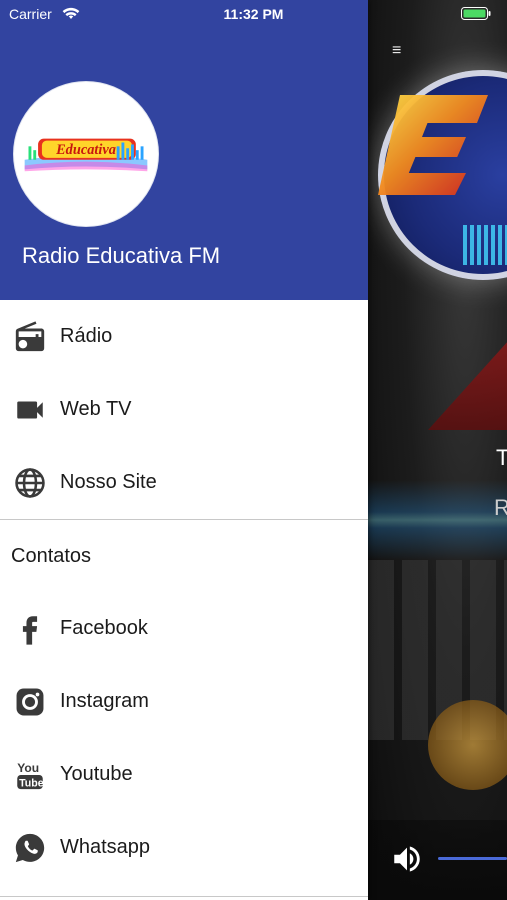 Image resolution: width=507 pixels, height=900 pixels. What do you see at coordinates (184, 847) in the screenshot?
I see `contact-item-whatsapp: Whatsapp` at bounding box center [184, 847].